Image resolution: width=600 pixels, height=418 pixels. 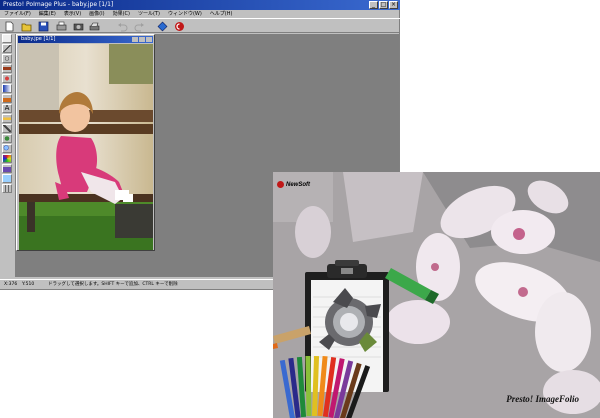 I want to click on doc-close-button, so click(x=149, y=39).